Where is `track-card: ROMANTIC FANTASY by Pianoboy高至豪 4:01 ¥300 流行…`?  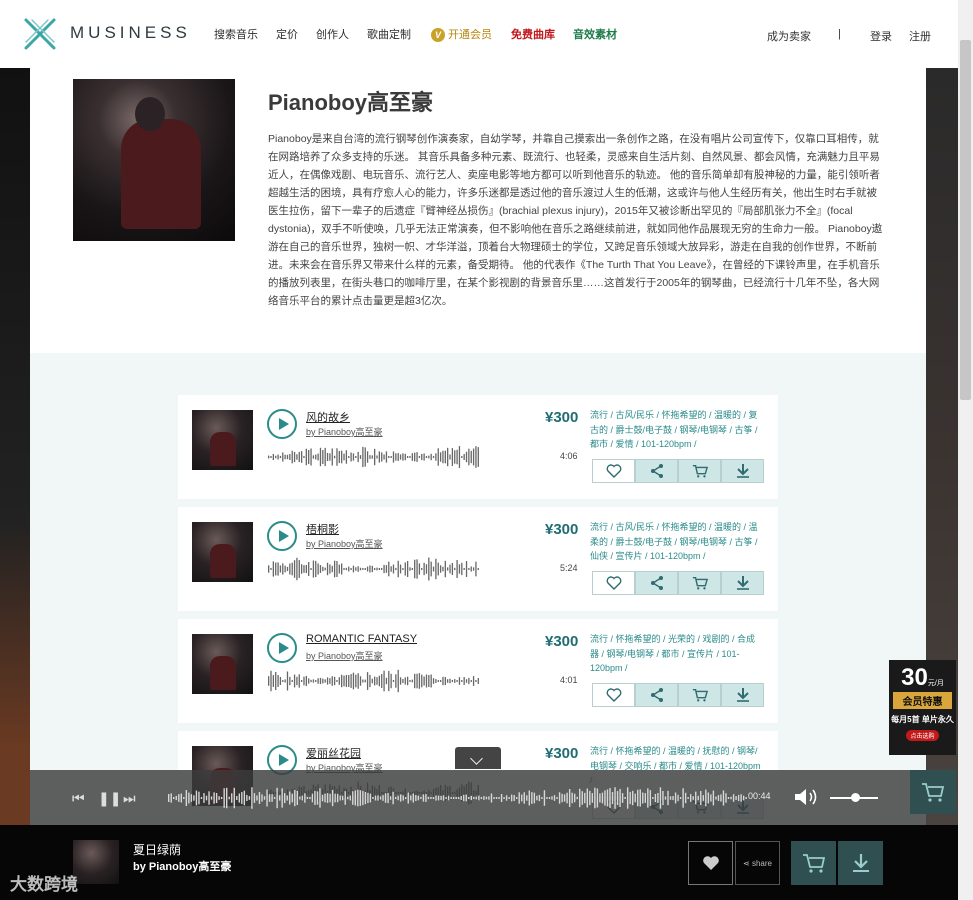
track-card: ROMANTIC FANTASY by Pianoboy高至豪 4:01 ¥300 流行… is located at coordinates (478, 671).